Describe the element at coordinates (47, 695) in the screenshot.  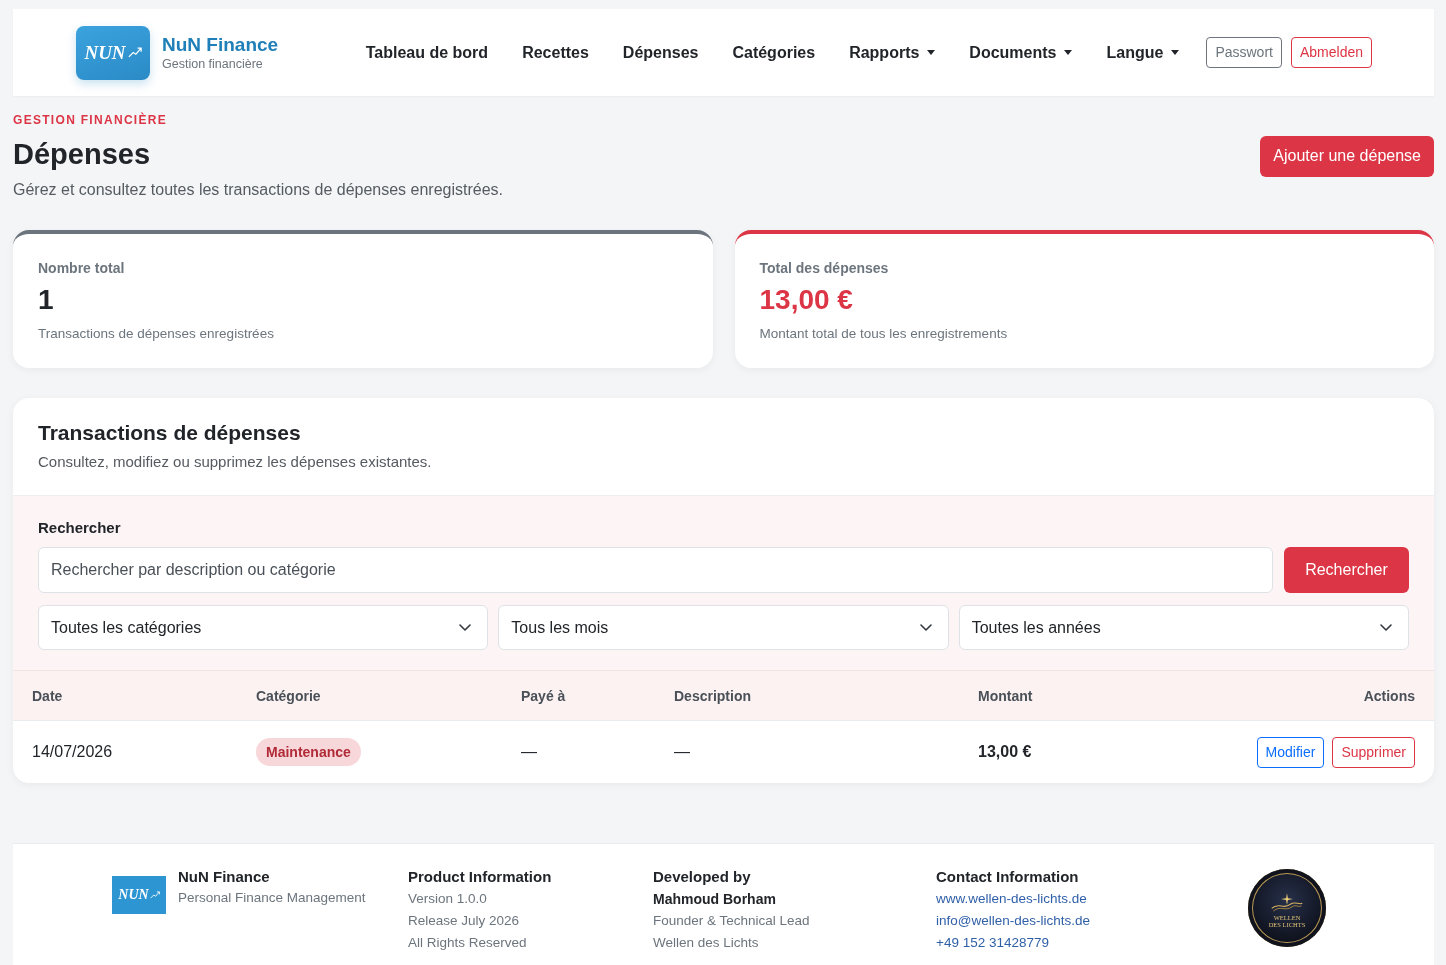
I see `column-header: Date` at that location.